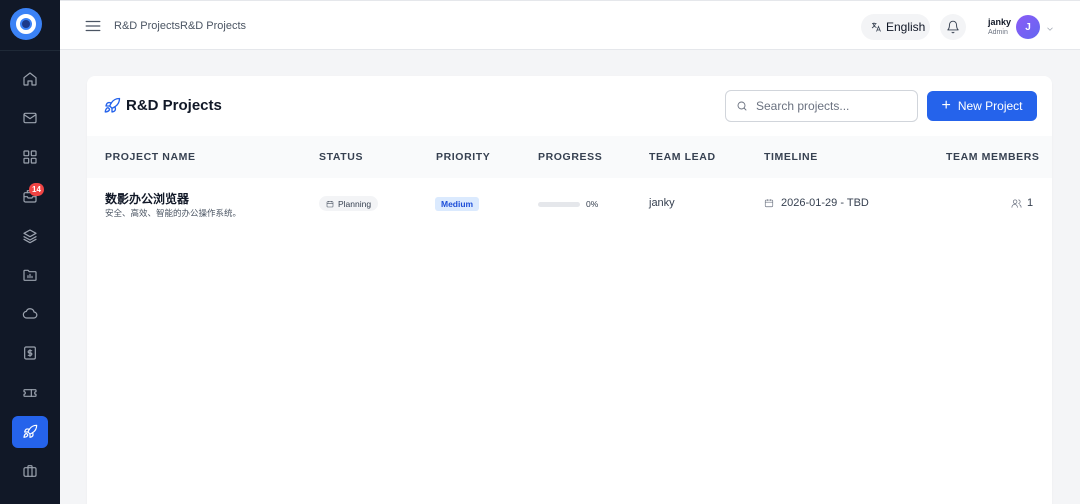 The image size is (1080, 504). Describe the element at coordinates (831, 106) in the screenshot. I see `search-input` at that location.